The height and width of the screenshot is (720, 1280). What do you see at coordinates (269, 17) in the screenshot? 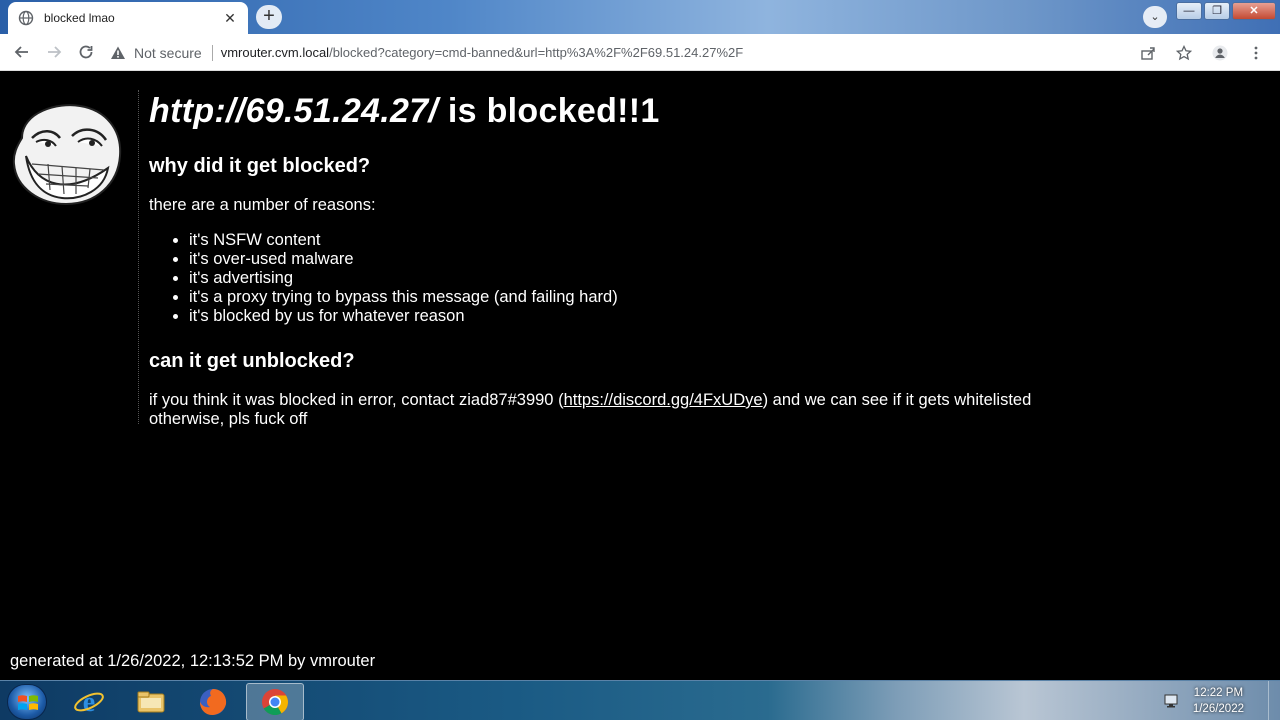
I see `new-tab-button: +` at bounding box center [269, 17].